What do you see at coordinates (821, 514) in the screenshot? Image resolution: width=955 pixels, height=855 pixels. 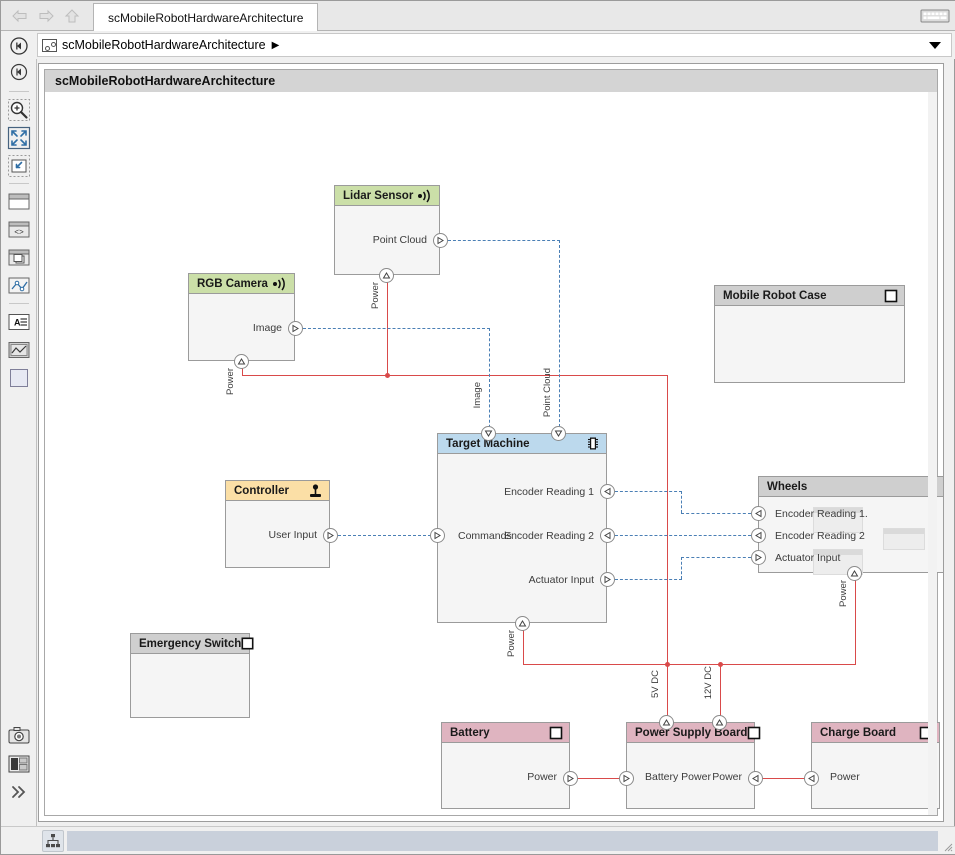 I see `port-label-wheels-encoder-1: Encoder Reading 1.` at bounding box center [821, 514].